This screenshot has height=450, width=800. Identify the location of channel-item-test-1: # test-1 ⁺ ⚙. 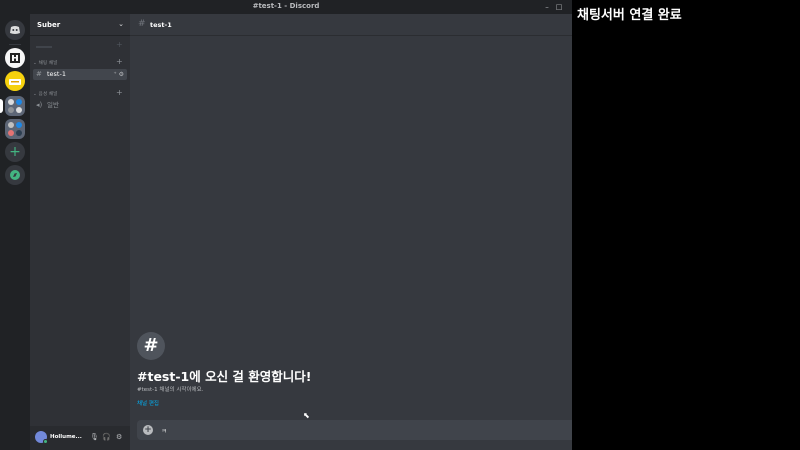
(80, 74).